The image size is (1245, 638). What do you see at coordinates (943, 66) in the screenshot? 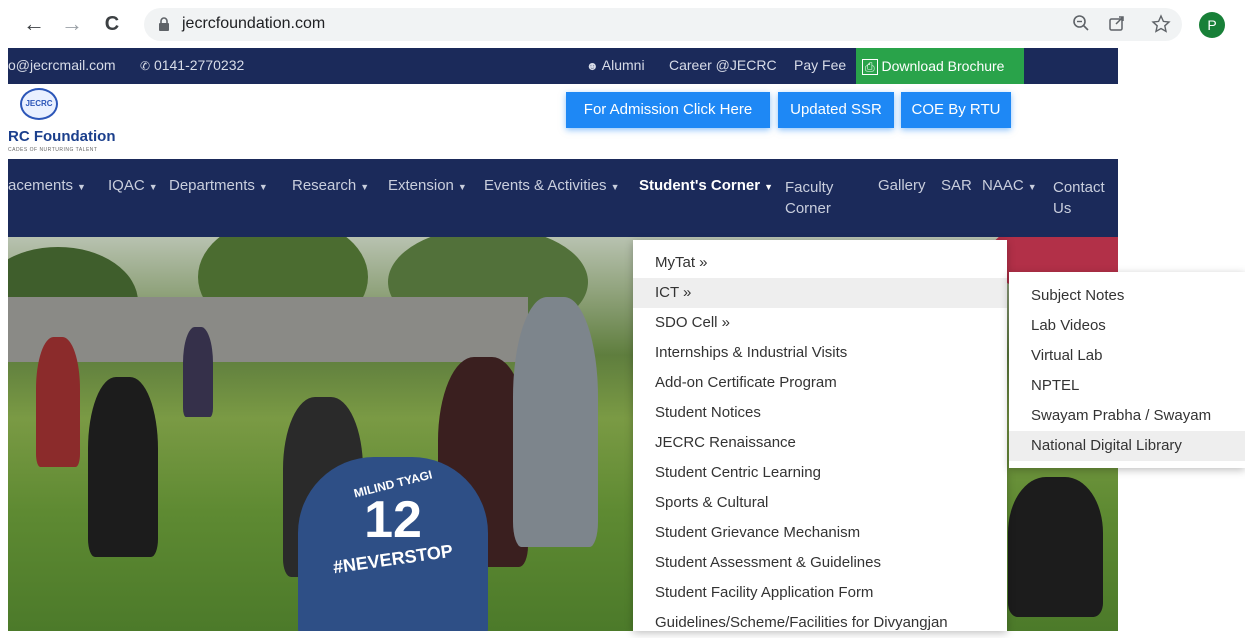
I see `brochure-label: Download Brochure` at bounding box center [943, 66].